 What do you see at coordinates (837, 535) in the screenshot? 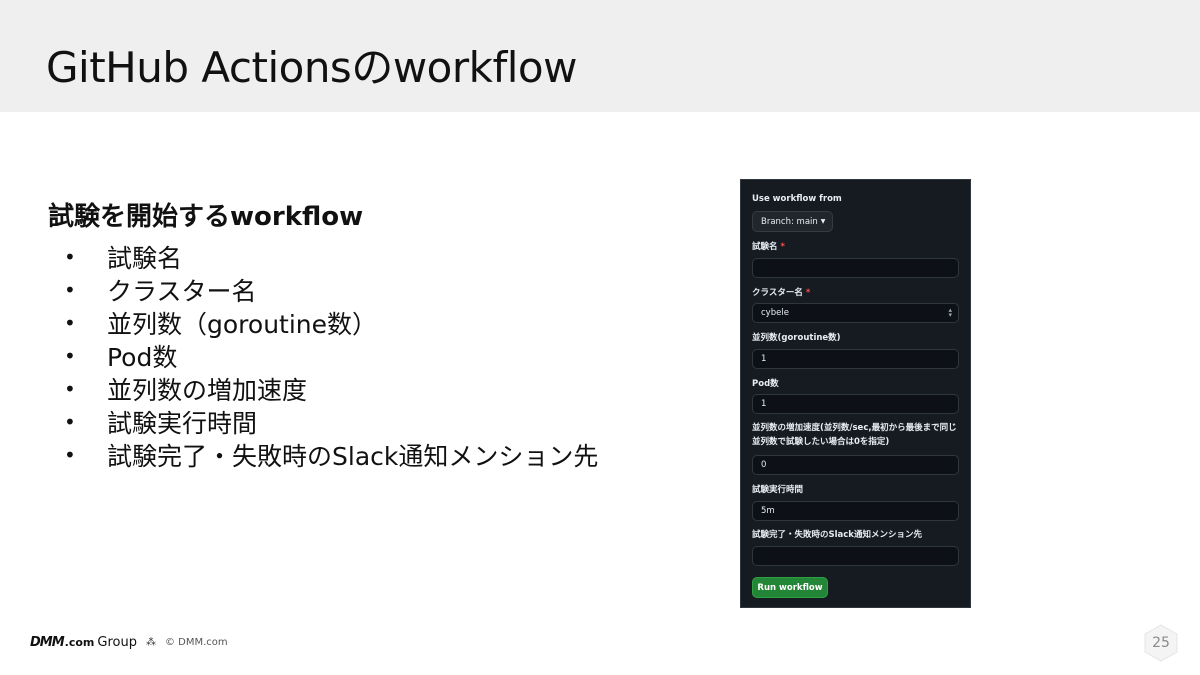
I see `field-label-slack-mention: 試験完了・失敗時のSlack通知メンション先` at bounding box center [837, 535].